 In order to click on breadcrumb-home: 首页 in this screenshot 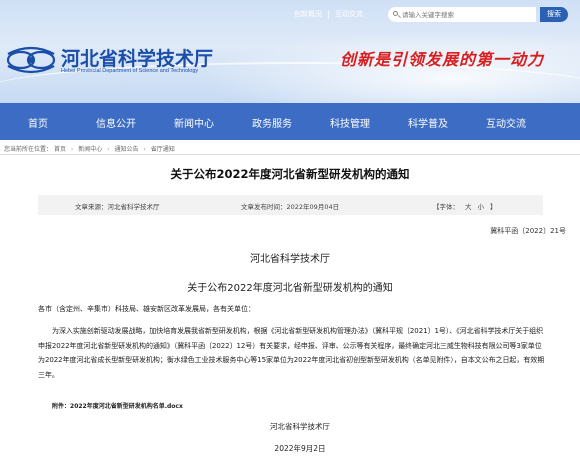, I will do `click(60, 149)`.